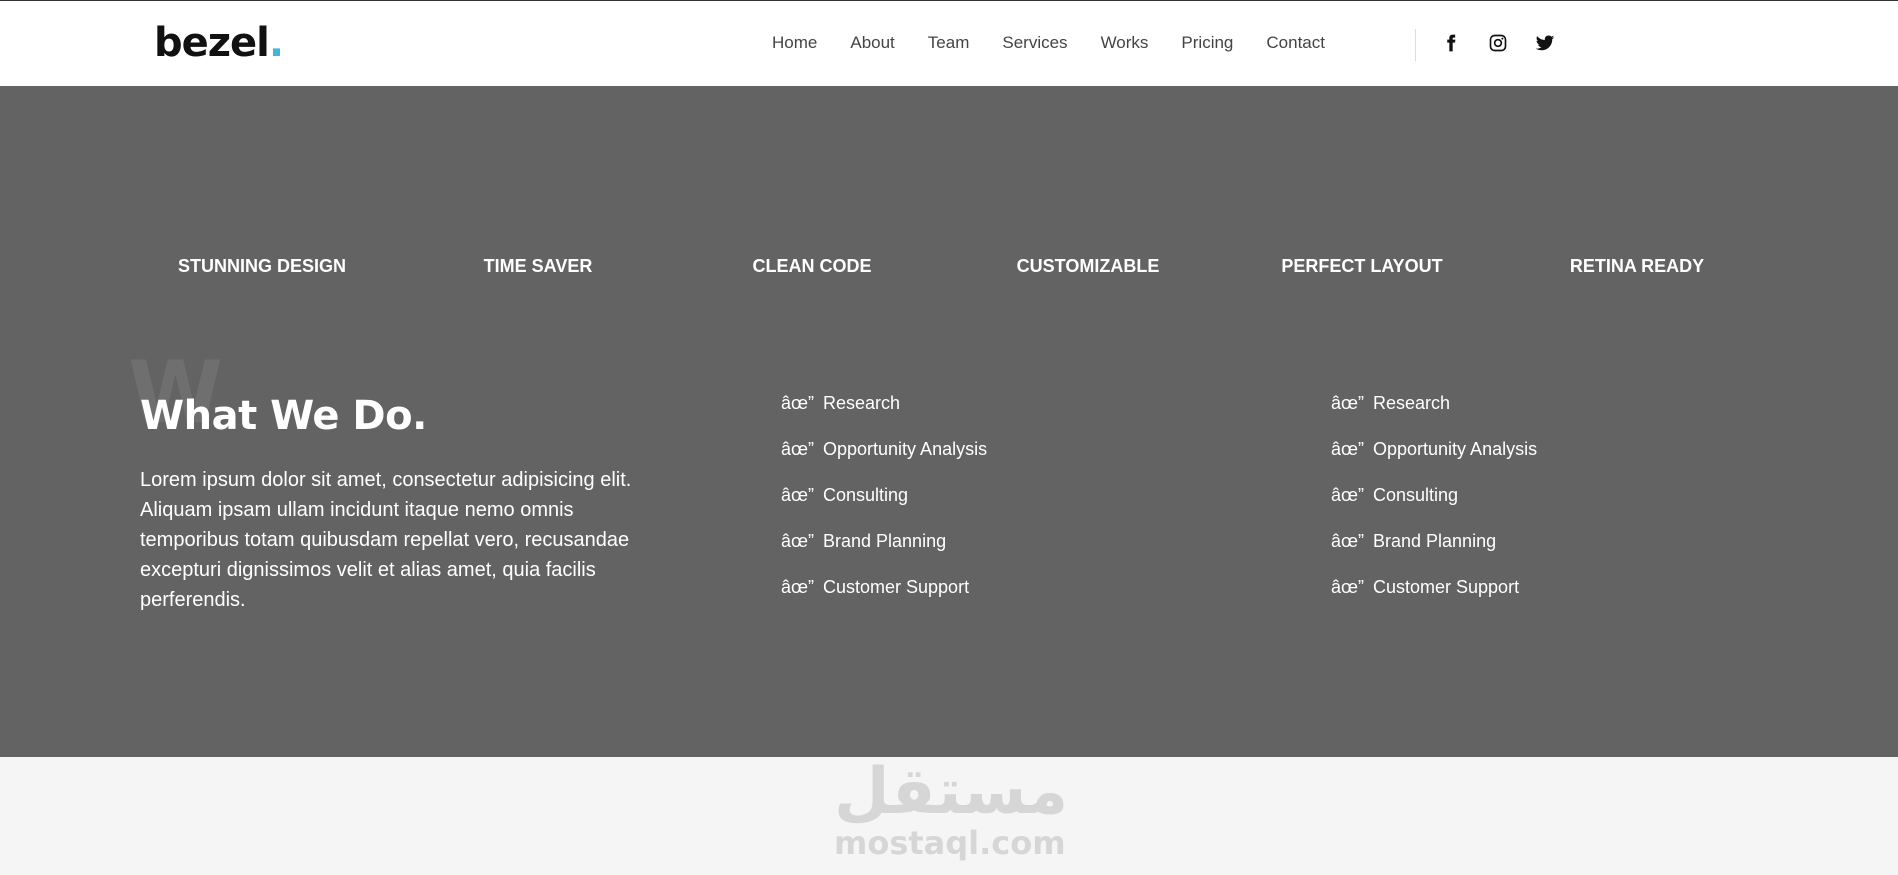 This screenshot has height=875, width=1898. What do you see at coordinates (538, 266) in the screenshot?
I see `feature-time-saver: TIME SAVER` at bounding box center [538, 266].